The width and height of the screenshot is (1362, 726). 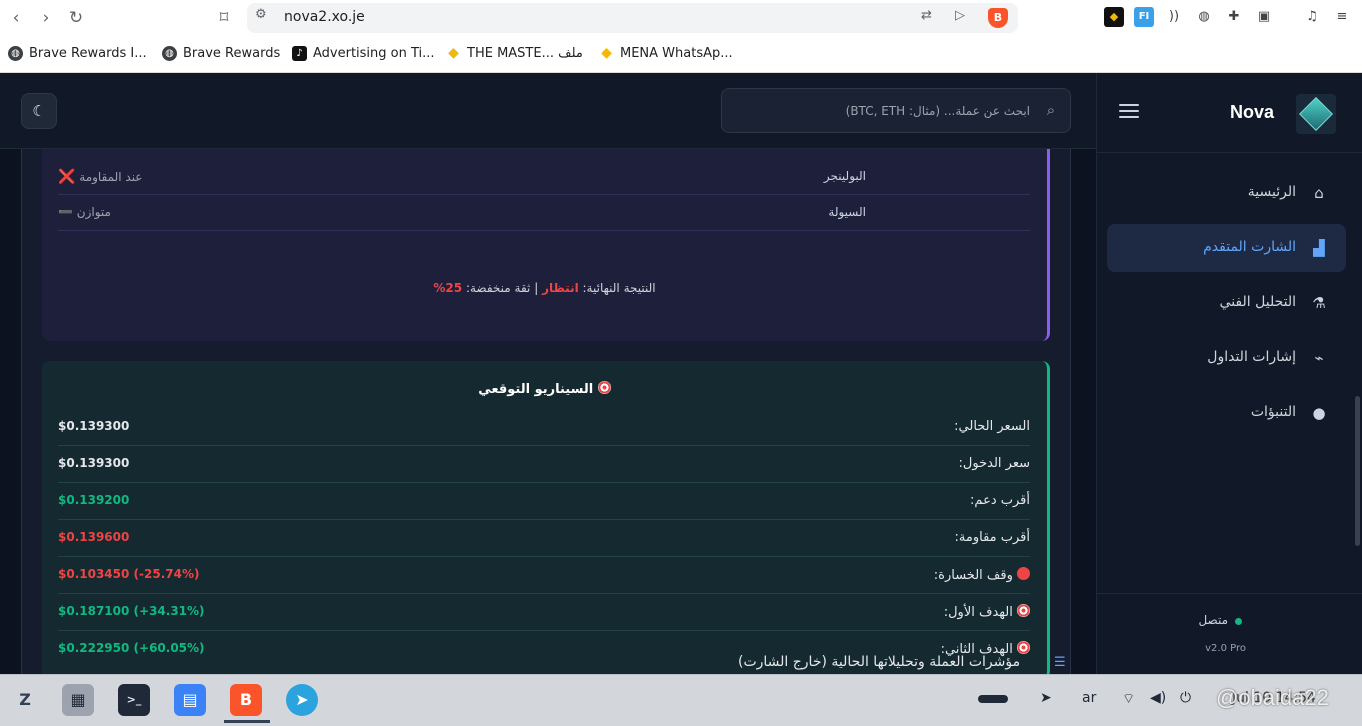 What do you see at coordinates (1238, 621) in the screenshot?
I see `status-dot-icon` at bounding box center [1238, 621].